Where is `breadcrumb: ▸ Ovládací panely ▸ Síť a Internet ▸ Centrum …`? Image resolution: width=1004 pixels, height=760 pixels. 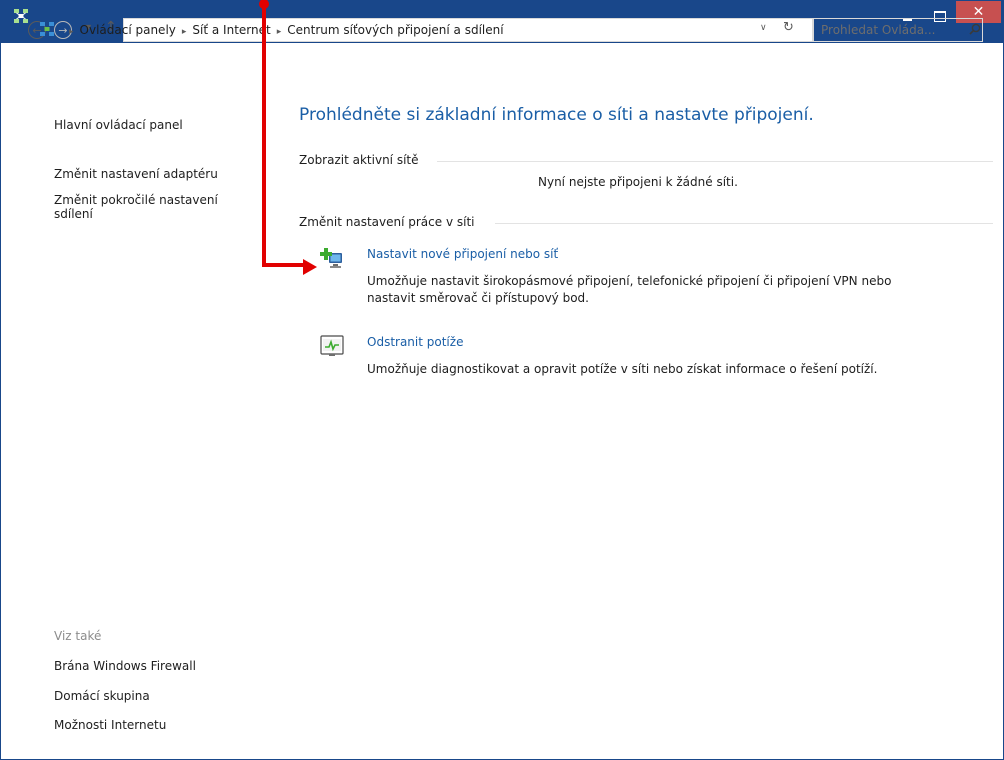 breadcrumb: ▸ Ovládací panely ▸ Síť a Internet ▸ Centrum … is located at coordinates (283, 30).